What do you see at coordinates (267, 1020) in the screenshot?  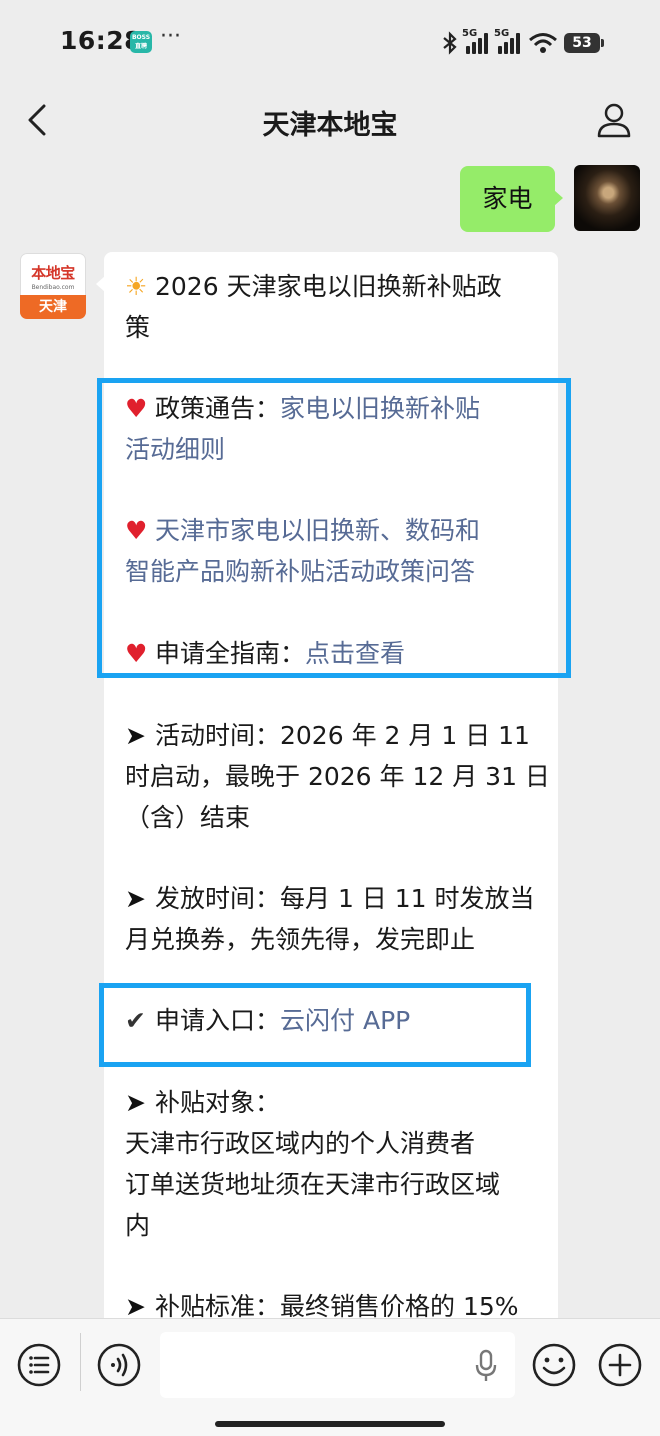 I see `entry-row: ✔ 申请入口：云闪付 APP` at bounding box center [267, 1020].